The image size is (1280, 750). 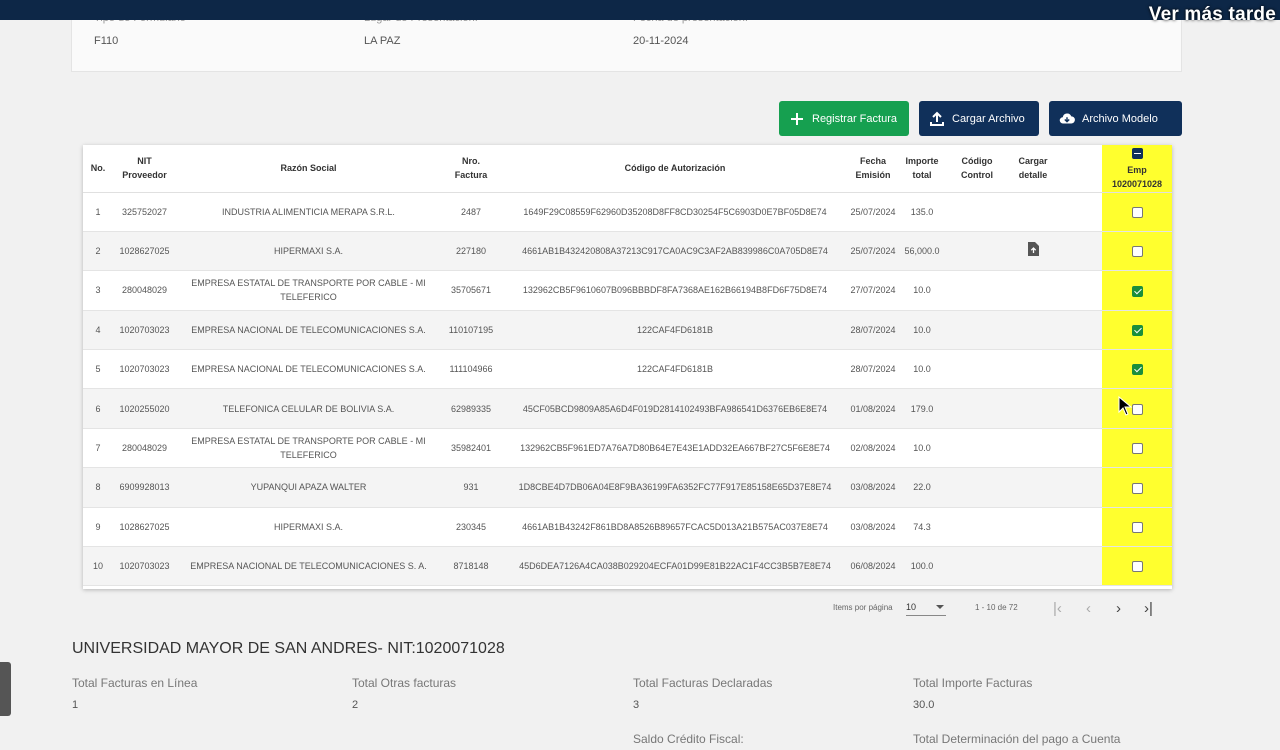 What do you see at coordinates (922, 566) in the screenshot?
I see `cell-importe-total: 100.0` at bounding box center [922, 566].